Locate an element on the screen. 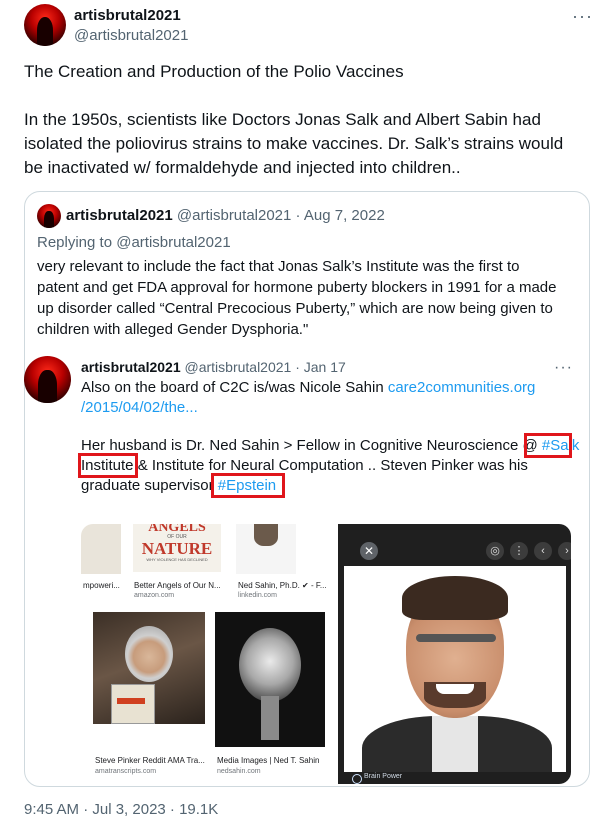 Image resolution: width=607 pixels, height=818 pixels. highlight-box-salk is located at coordinates (548, 445).